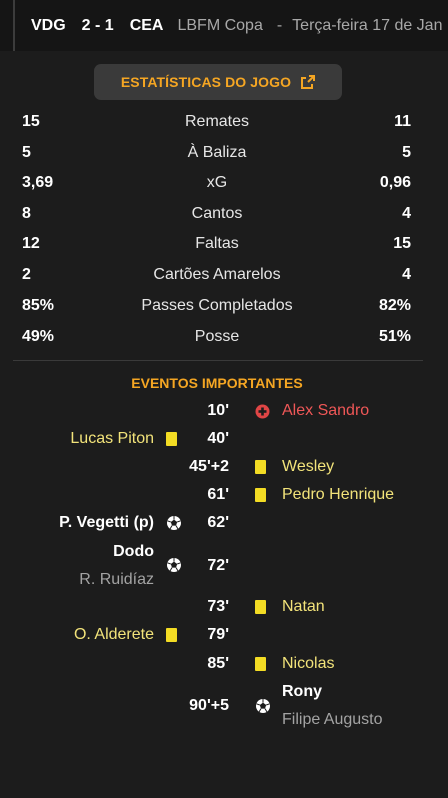 This screenshot has width=448, height=798. I want to click on competition-name: LBFM Copa, so click(219, 25).